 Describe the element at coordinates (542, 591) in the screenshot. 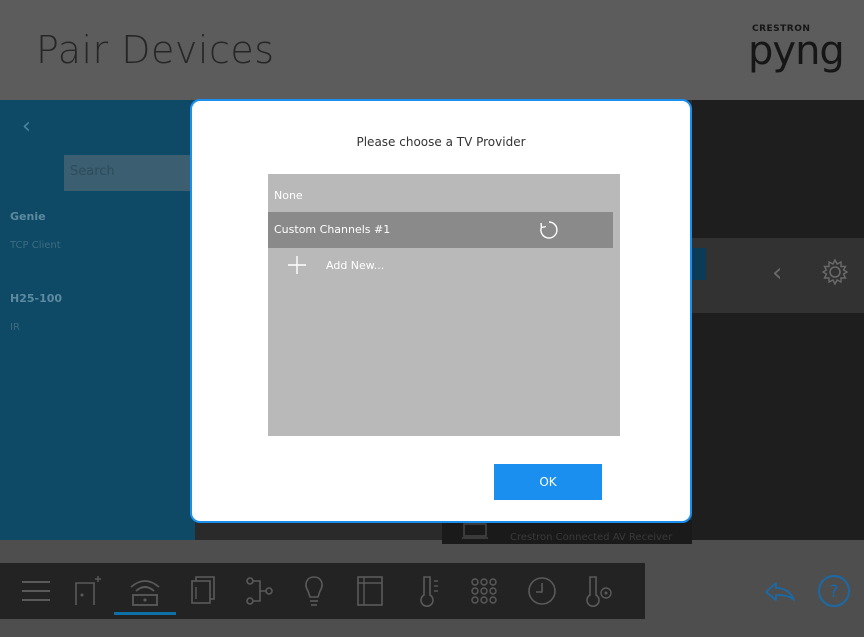

I see `clock-icon` at that location.